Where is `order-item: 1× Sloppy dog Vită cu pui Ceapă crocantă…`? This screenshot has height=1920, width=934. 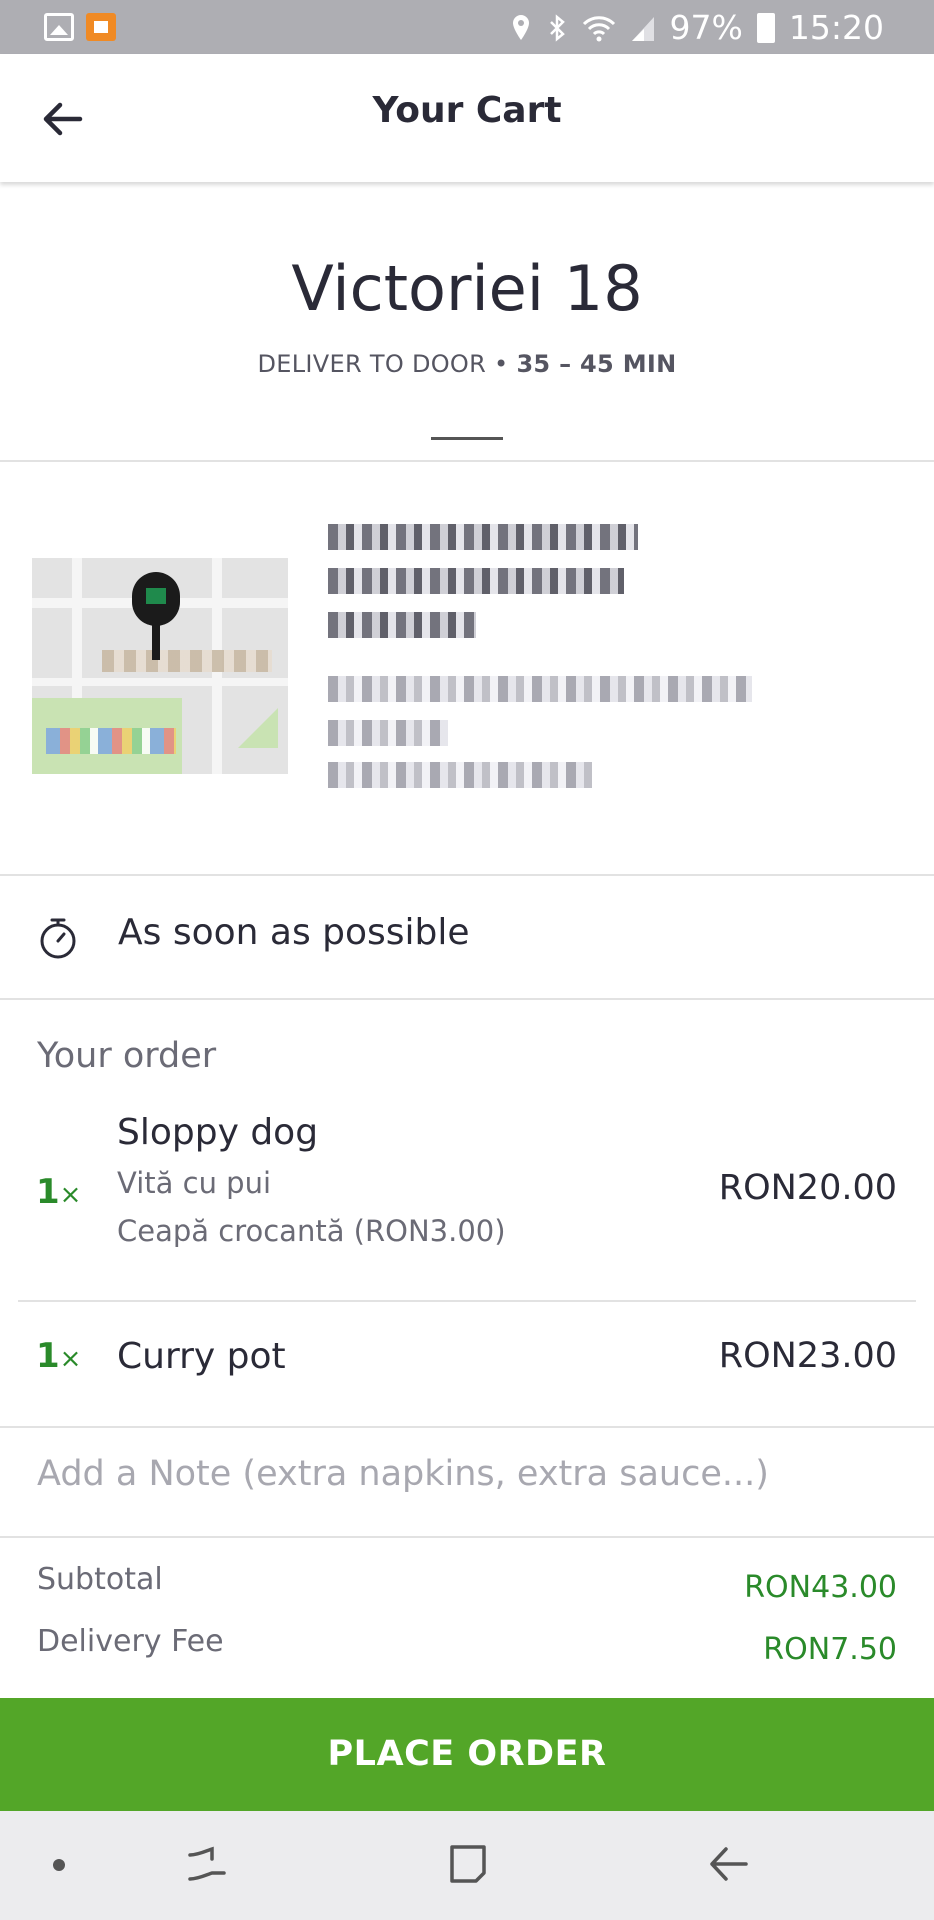 order-item: 1× Sloppy dog Vită cu pui Ceapă crocantă… is located at coordinates (467, 1196).